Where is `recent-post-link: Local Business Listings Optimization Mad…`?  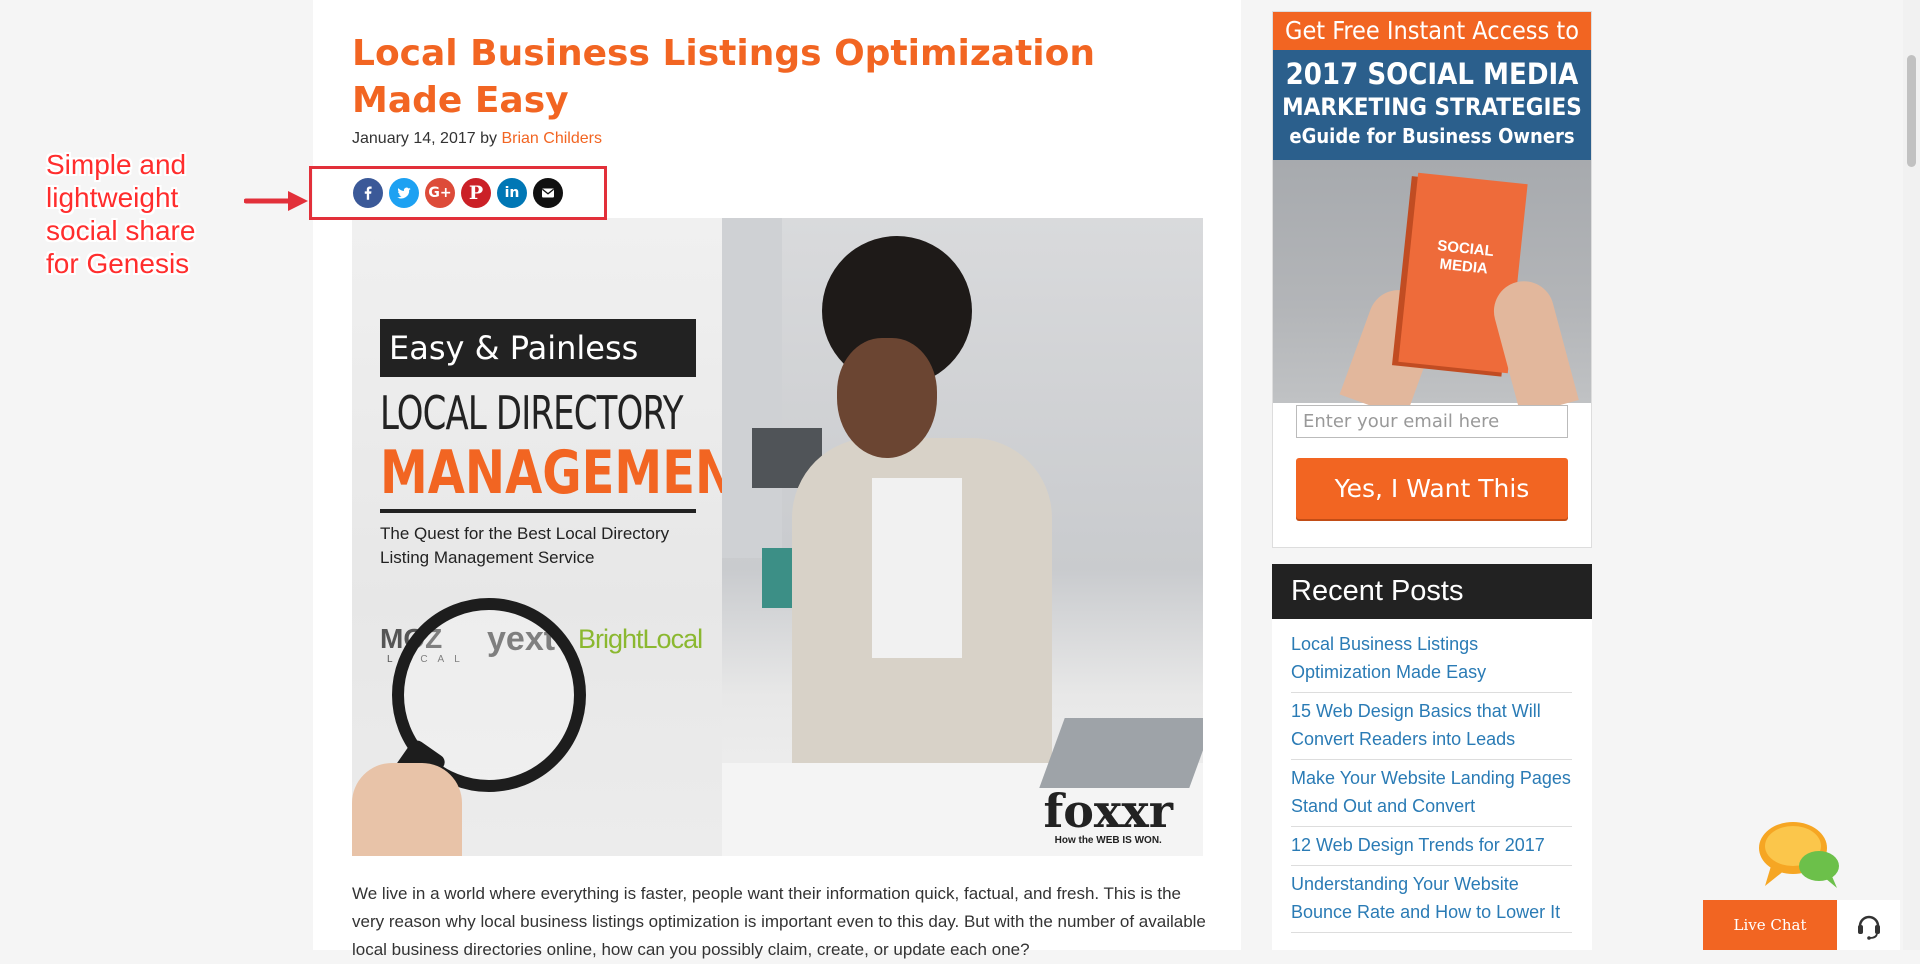 recent-post-link: Local Business Listings Optimization Mad… is located at coordinates (1388, 658).